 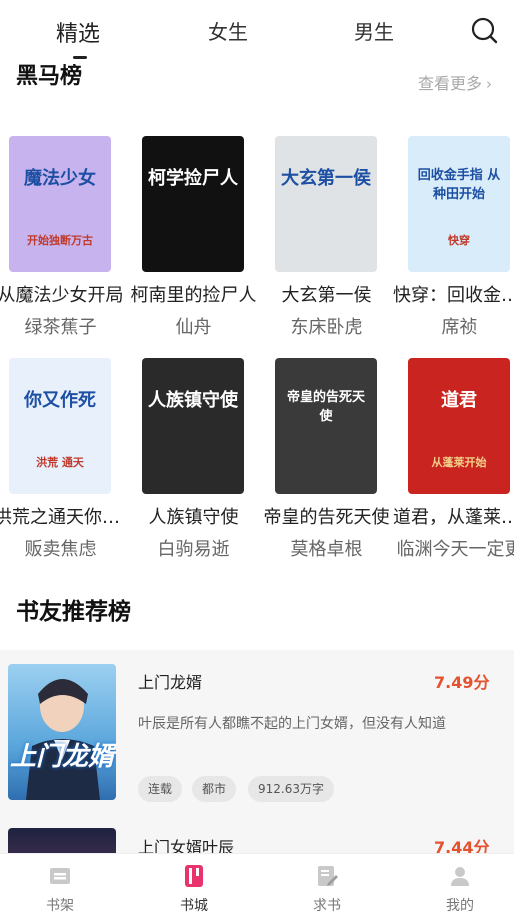 I want to click on book-cover: 帝皇的告死天使, so click(x=326, y=426).